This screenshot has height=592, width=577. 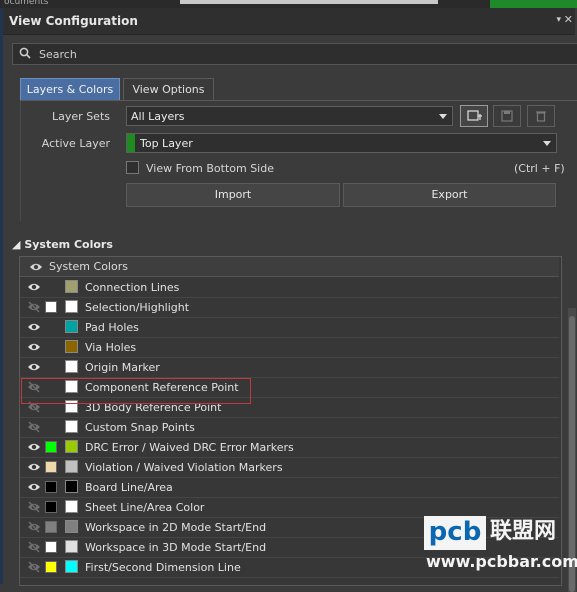 I want to click on system-color-name: Board Line/Area, so click(x=129, y=487).